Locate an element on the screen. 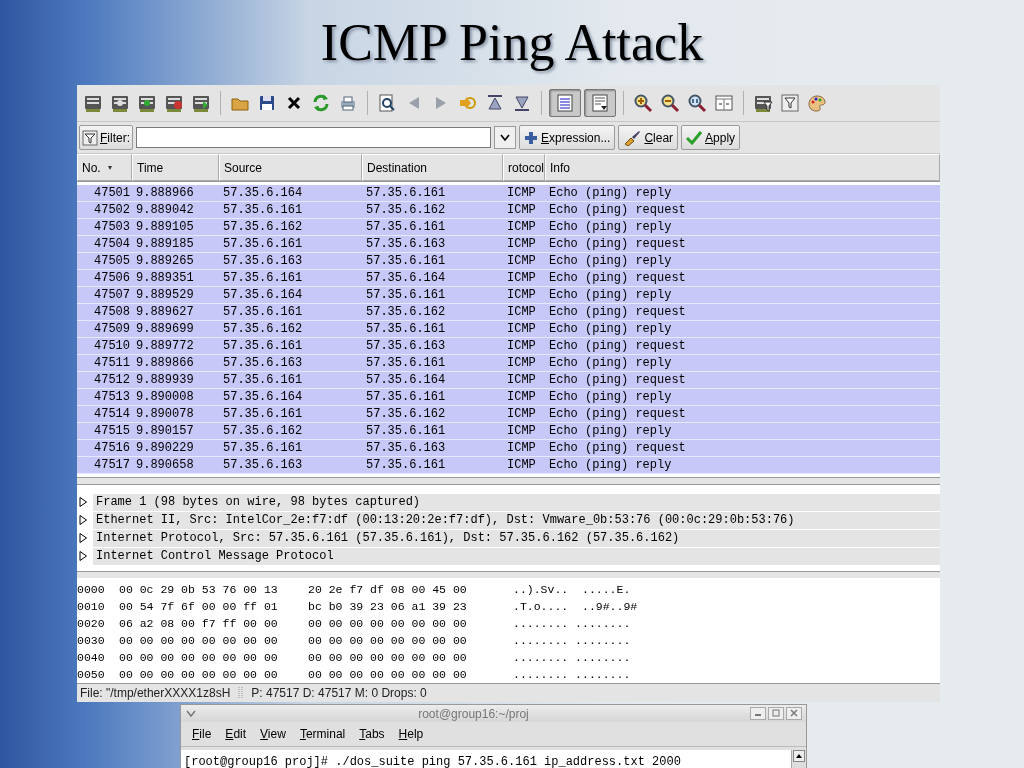 Image resolution: width=1024 pixels, height=768 pixels. table-cell-text: 9.889105 is located at coordinates (165, 227).